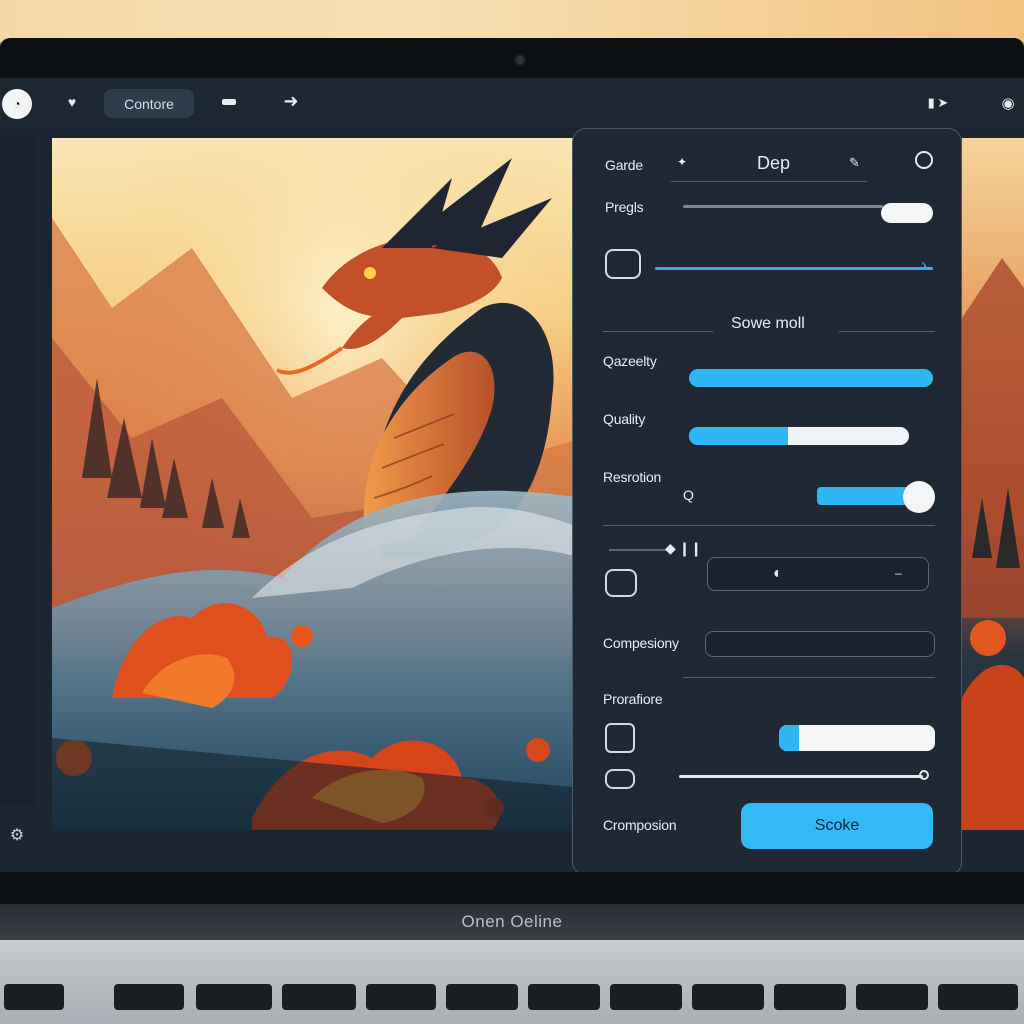  Describe the element at coordinates (17, 835) in the screenshot. I see `gear-icon: ⚙` at that location.